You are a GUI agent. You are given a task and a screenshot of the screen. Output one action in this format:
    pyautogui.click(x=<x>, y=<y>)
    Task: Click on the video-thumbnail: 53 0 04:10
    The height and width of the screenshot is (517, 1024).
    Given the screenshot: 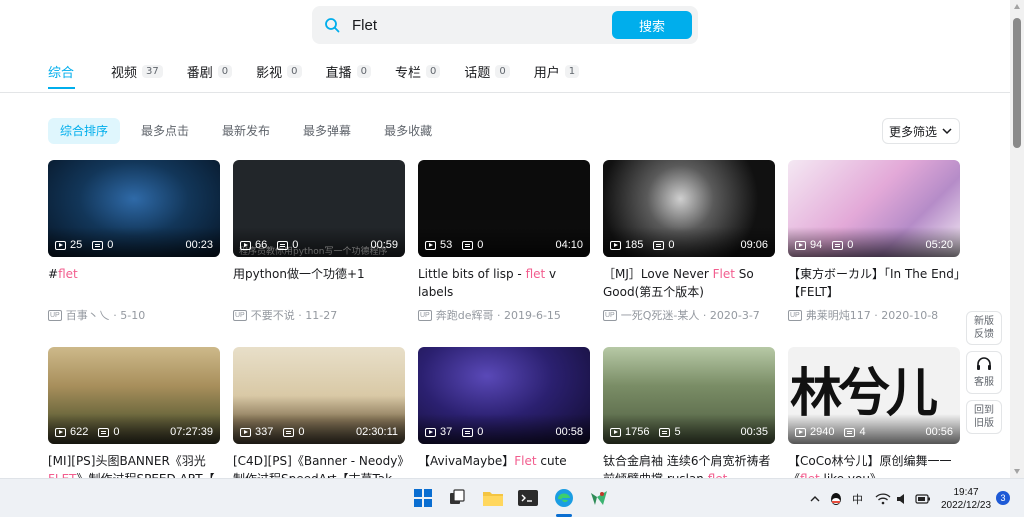 What is the action you would take?
    pyautogui.click(x=504, y=208)
    